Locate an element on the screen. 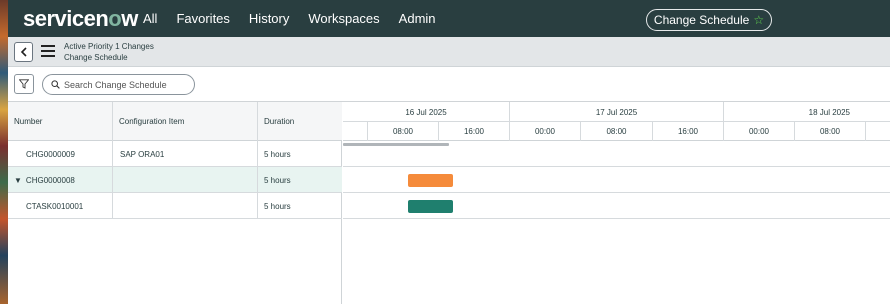 The height and width of the screenshot is (304, 890). table-row: CHG0000009 SAP ORA01 5 hours is located at coordinates (175, 154).